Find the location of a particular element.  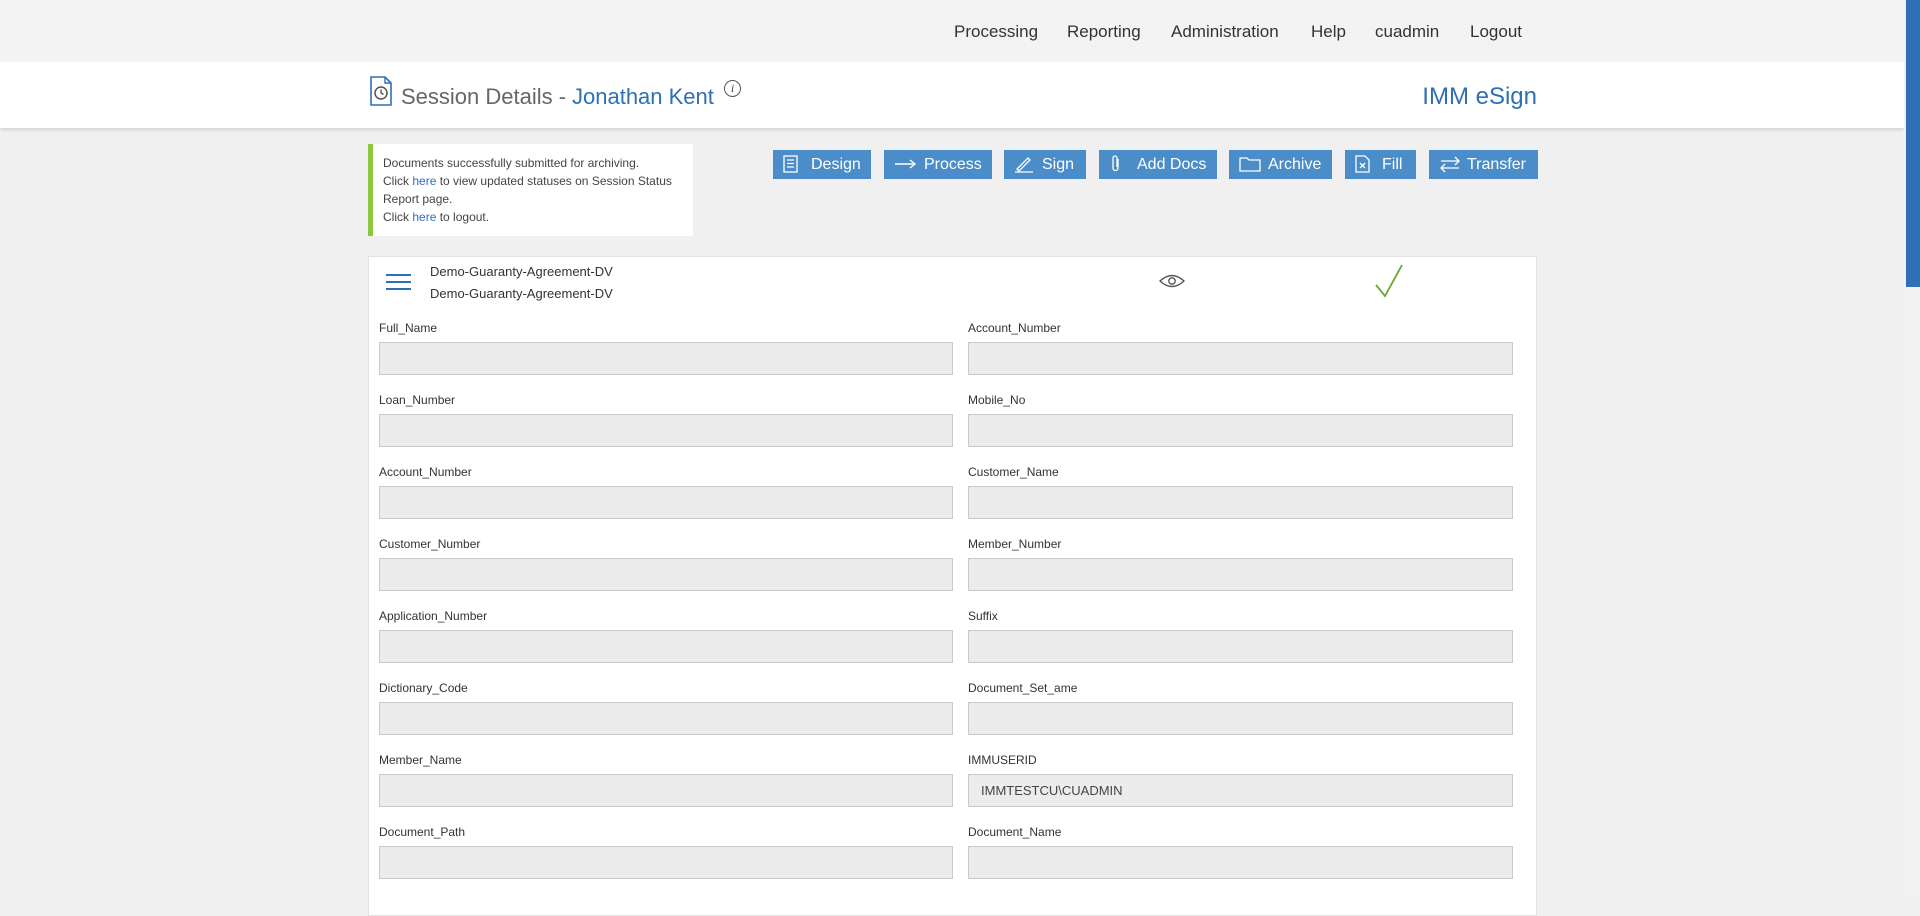

process-button: Process is located at coordinates (938, 164).